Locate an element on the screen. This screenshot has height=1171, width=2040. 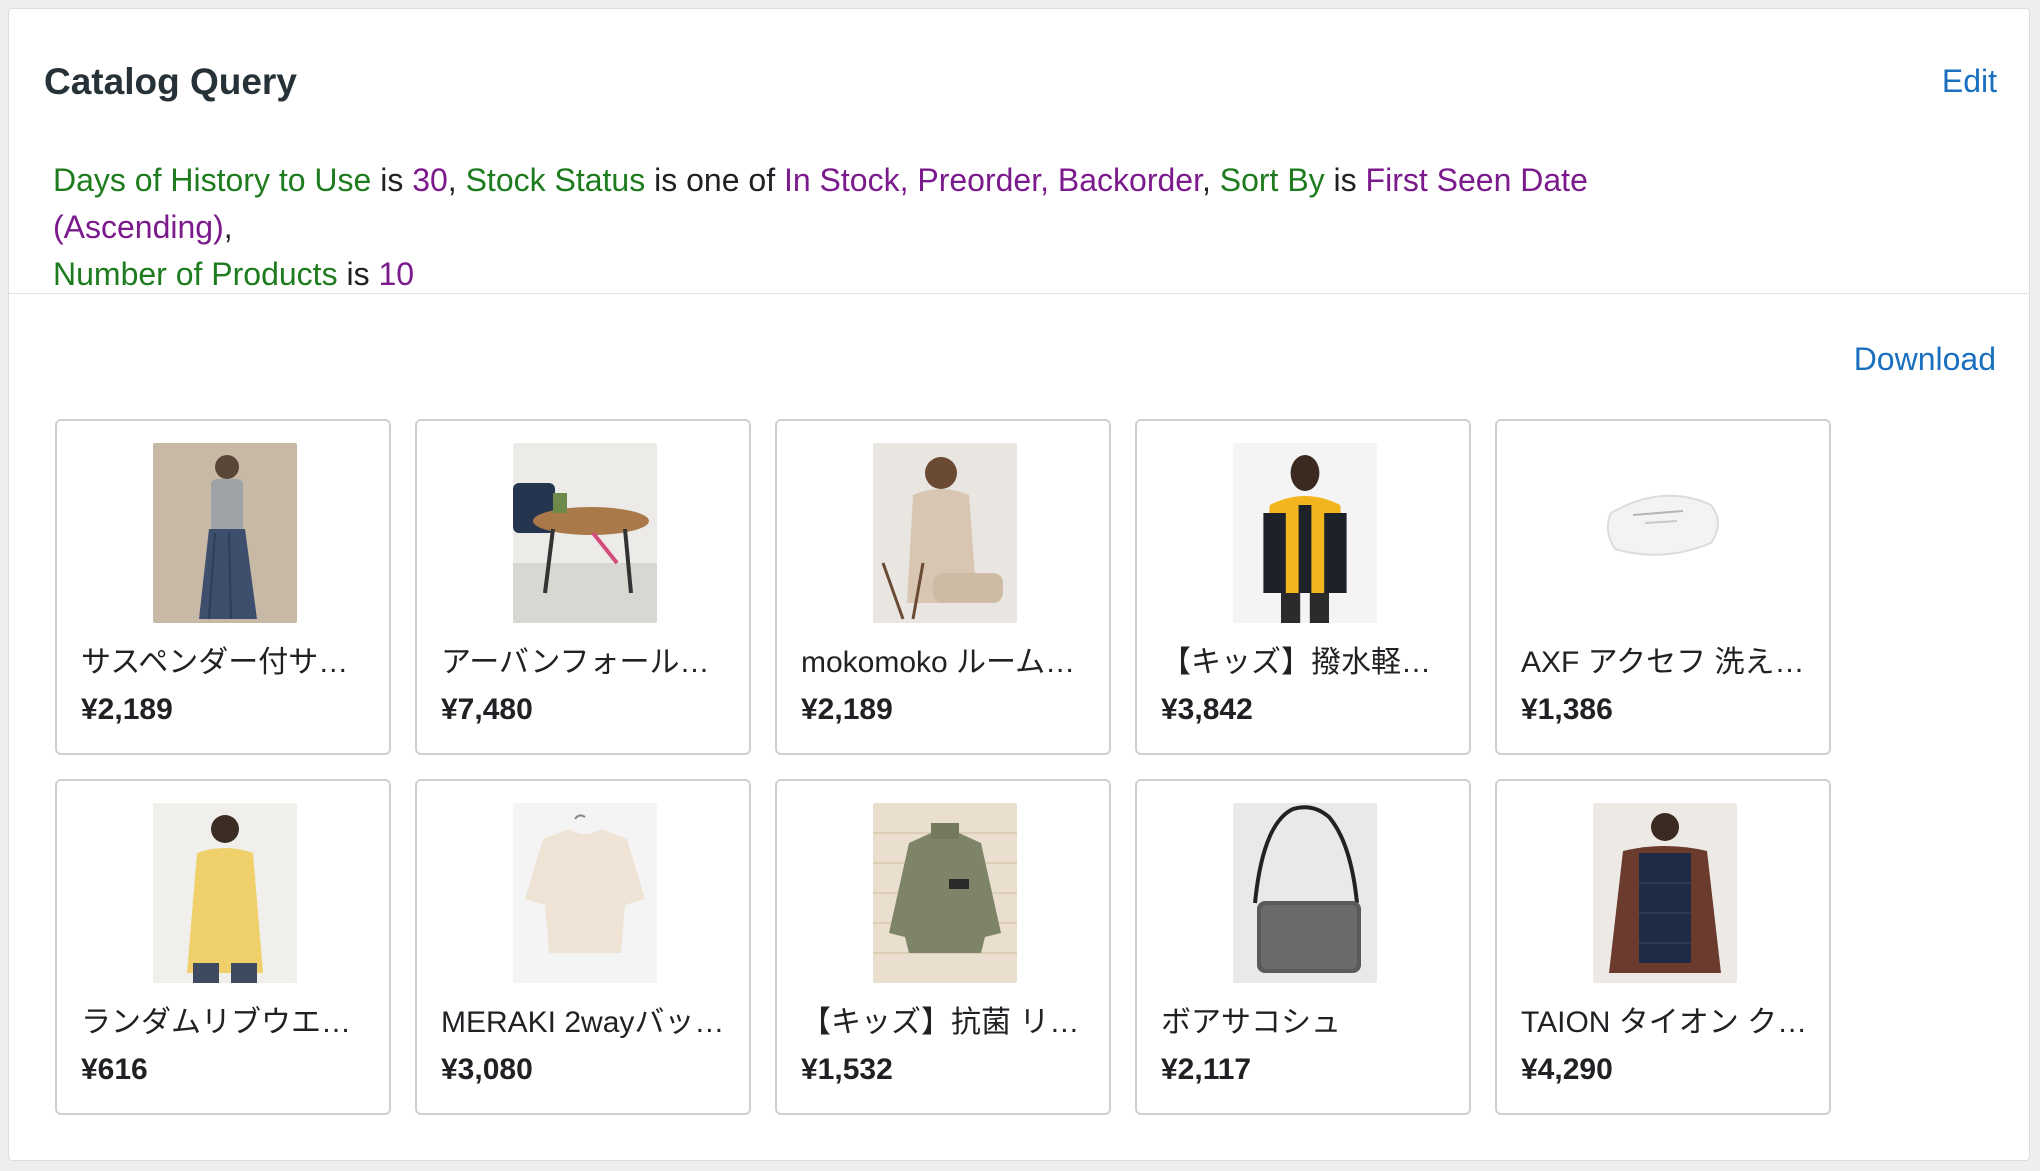
product-card: AXF アクセフ 洗え… ¥1,386 is located at coordinates (1663, 587).